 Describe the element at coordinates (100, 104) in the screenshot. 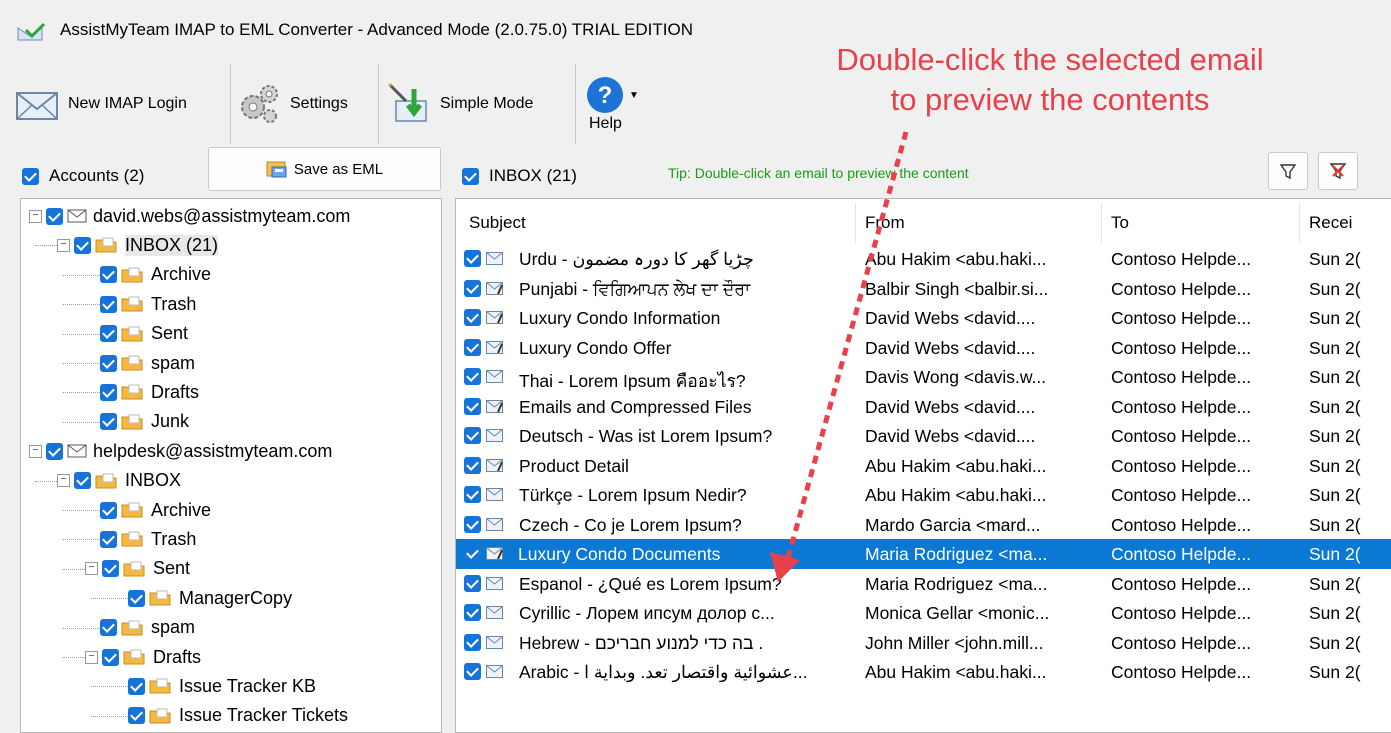

I see `new-imap-login-button: New IMAP Login` at that location.